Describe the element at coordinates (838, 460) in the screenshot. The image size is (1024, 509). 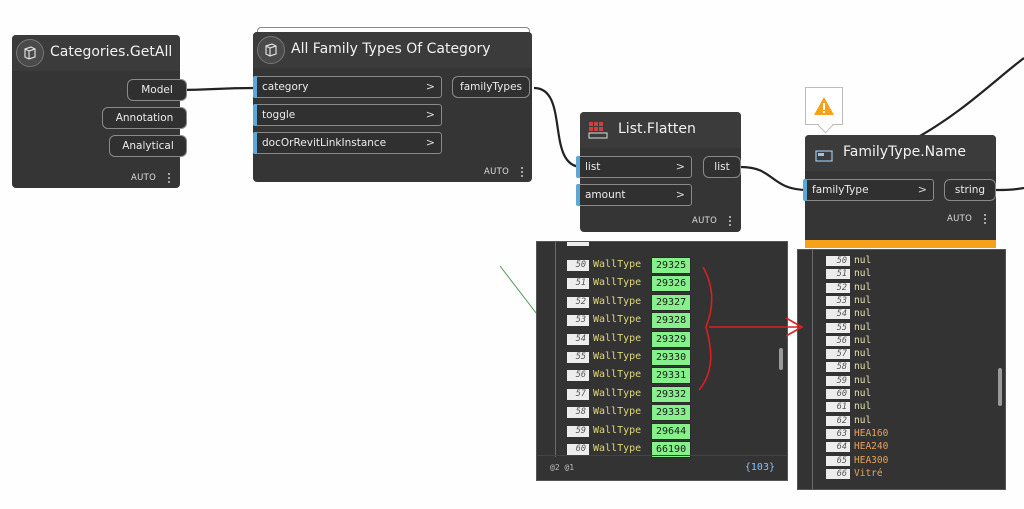
I see `list-index: 65` at that location.